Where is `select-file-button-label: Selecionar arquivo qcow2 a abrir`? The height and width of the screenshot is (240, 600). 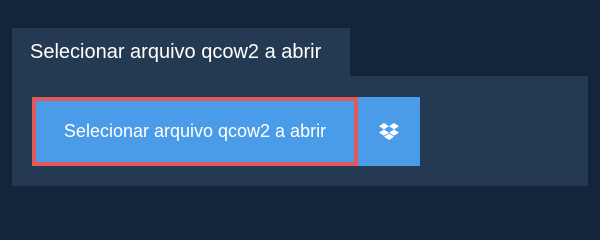
select-file-button-label: Selecionar arquivo qcow2 a abrir is located at coordinates (195, 131).